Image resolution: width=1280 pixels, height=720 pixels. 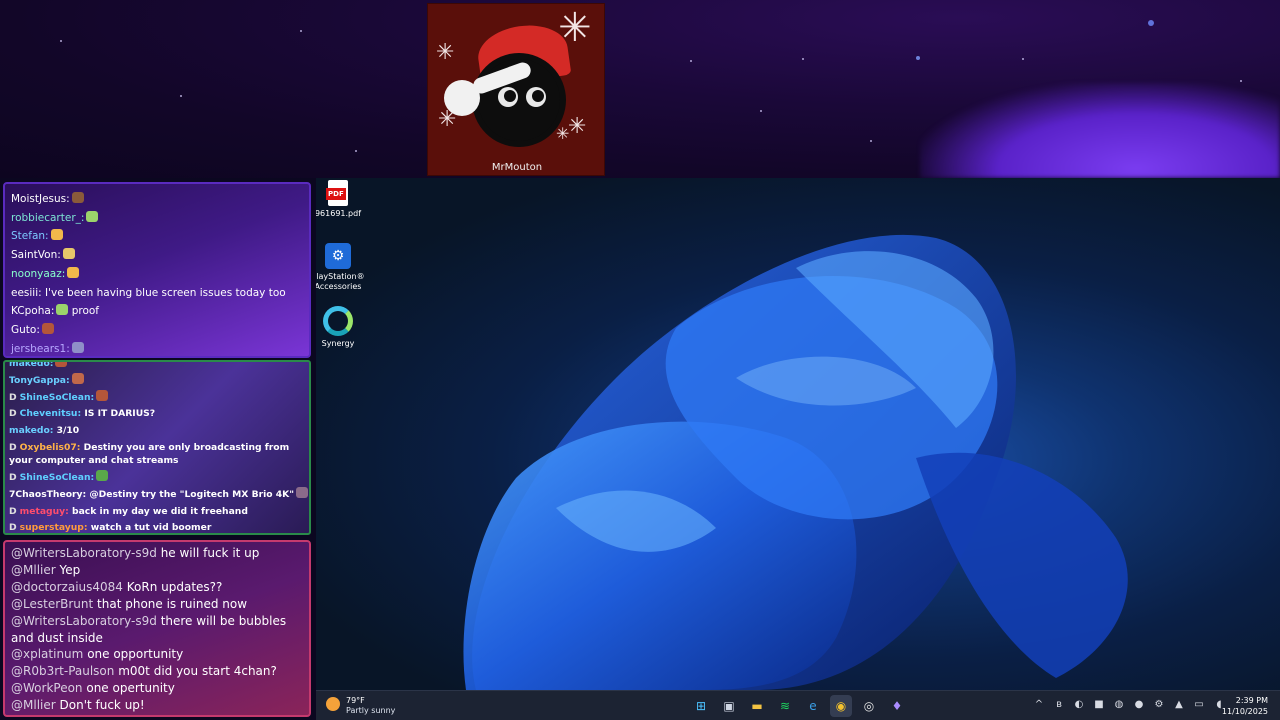 What do you see at coordinates (517, 167) in the screenshot?
I see `streamer-name: MrMouton` at bounding box center [517, 167].